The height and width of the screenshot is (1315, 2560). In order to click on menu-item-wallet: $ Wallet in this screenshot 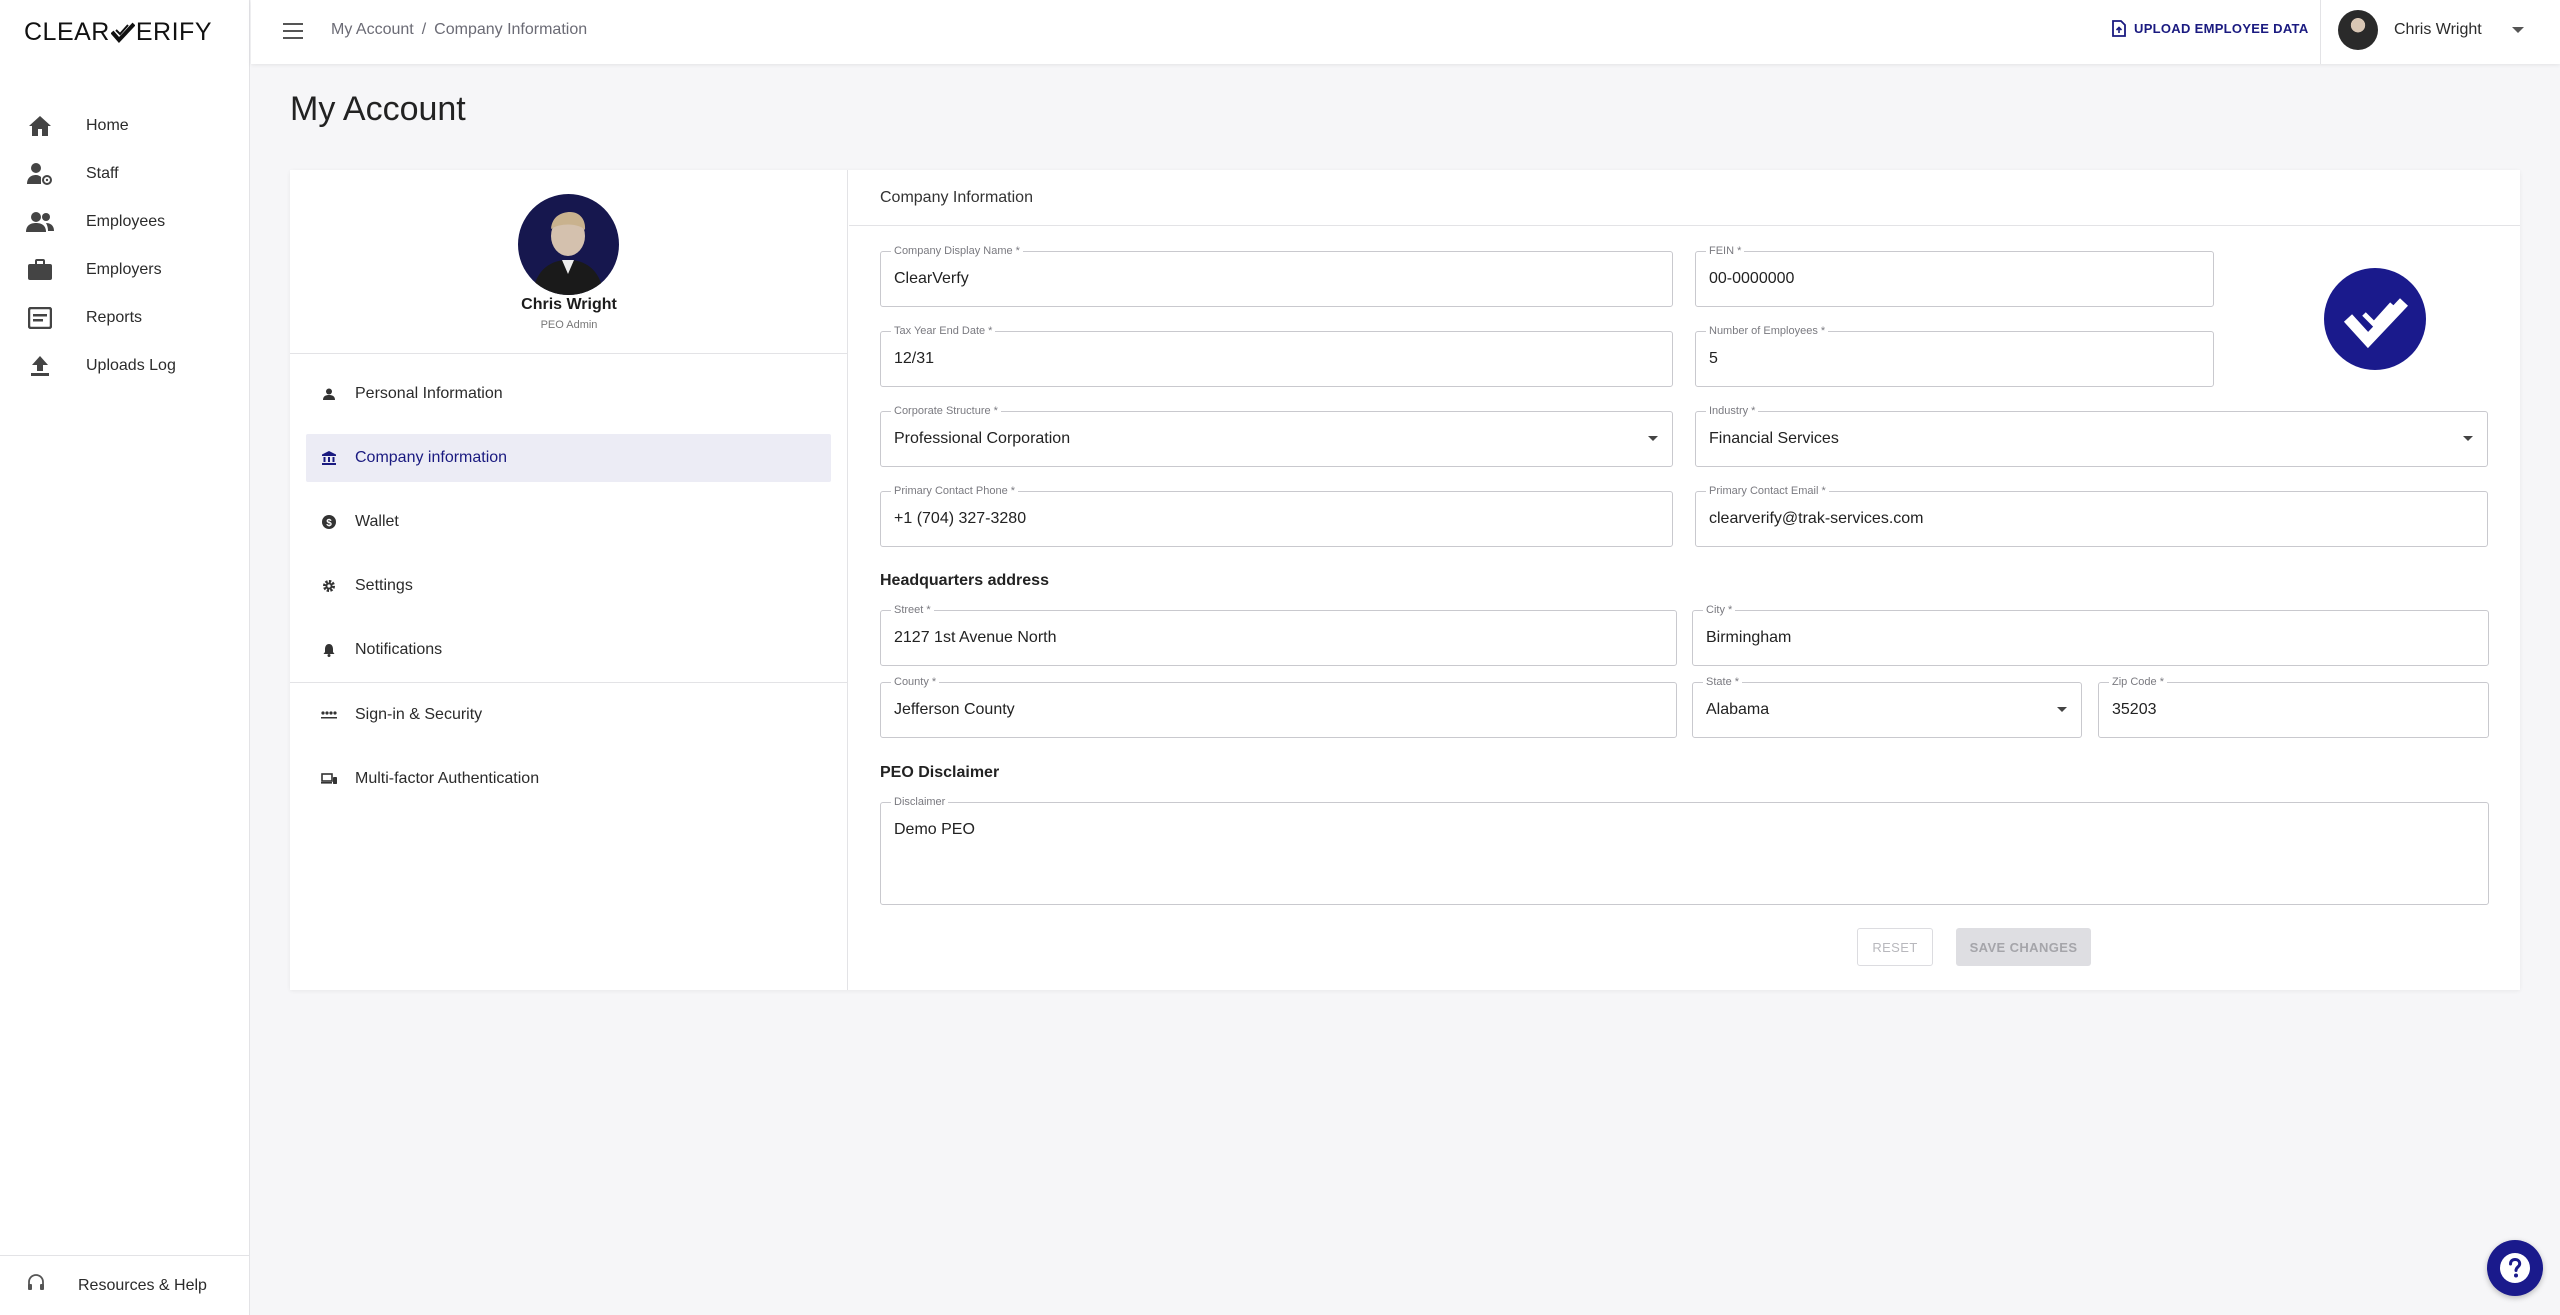, I will do `click(568, 522)`.